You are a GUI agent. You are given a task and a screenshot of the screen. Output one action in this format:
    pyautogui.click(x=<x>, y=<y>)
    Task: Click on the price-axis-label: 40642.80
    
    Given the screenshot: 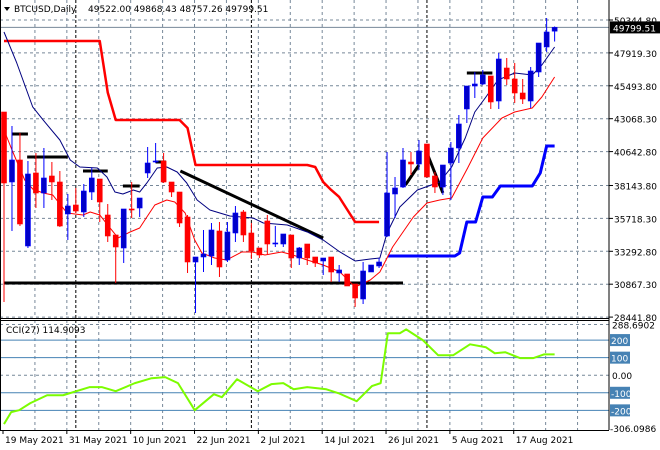 What is the action you would take?
    pyautogui.click(x=635, y=154)
    